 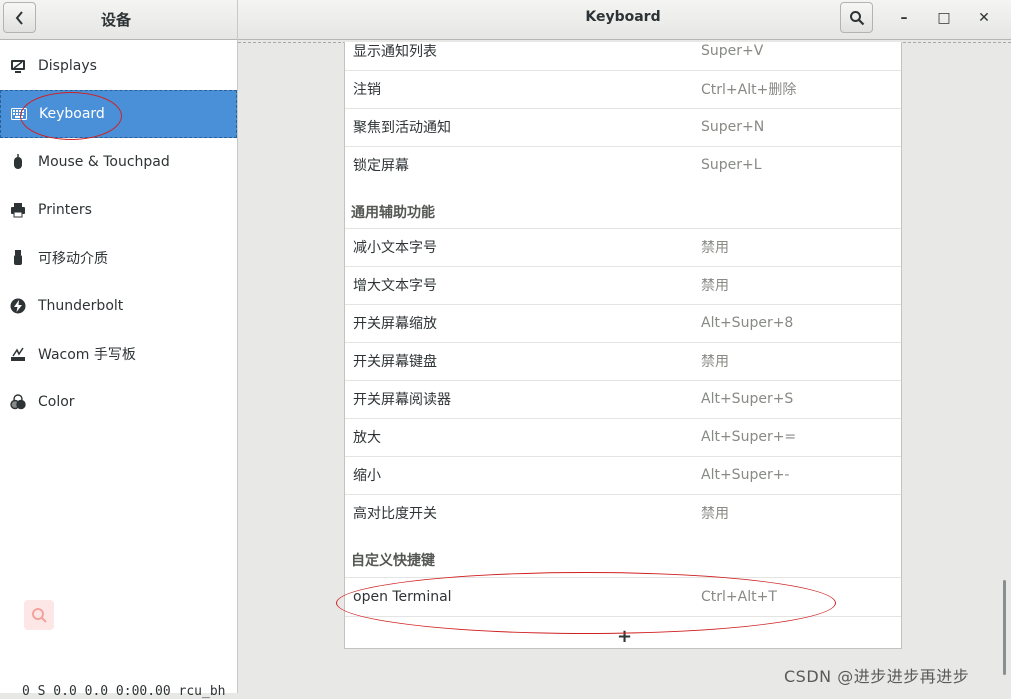 What do you see at coordinates (72, 114) in the screenshot?
I see `sidebar-item-label: Keyboard` at bounding box center [72, 114].